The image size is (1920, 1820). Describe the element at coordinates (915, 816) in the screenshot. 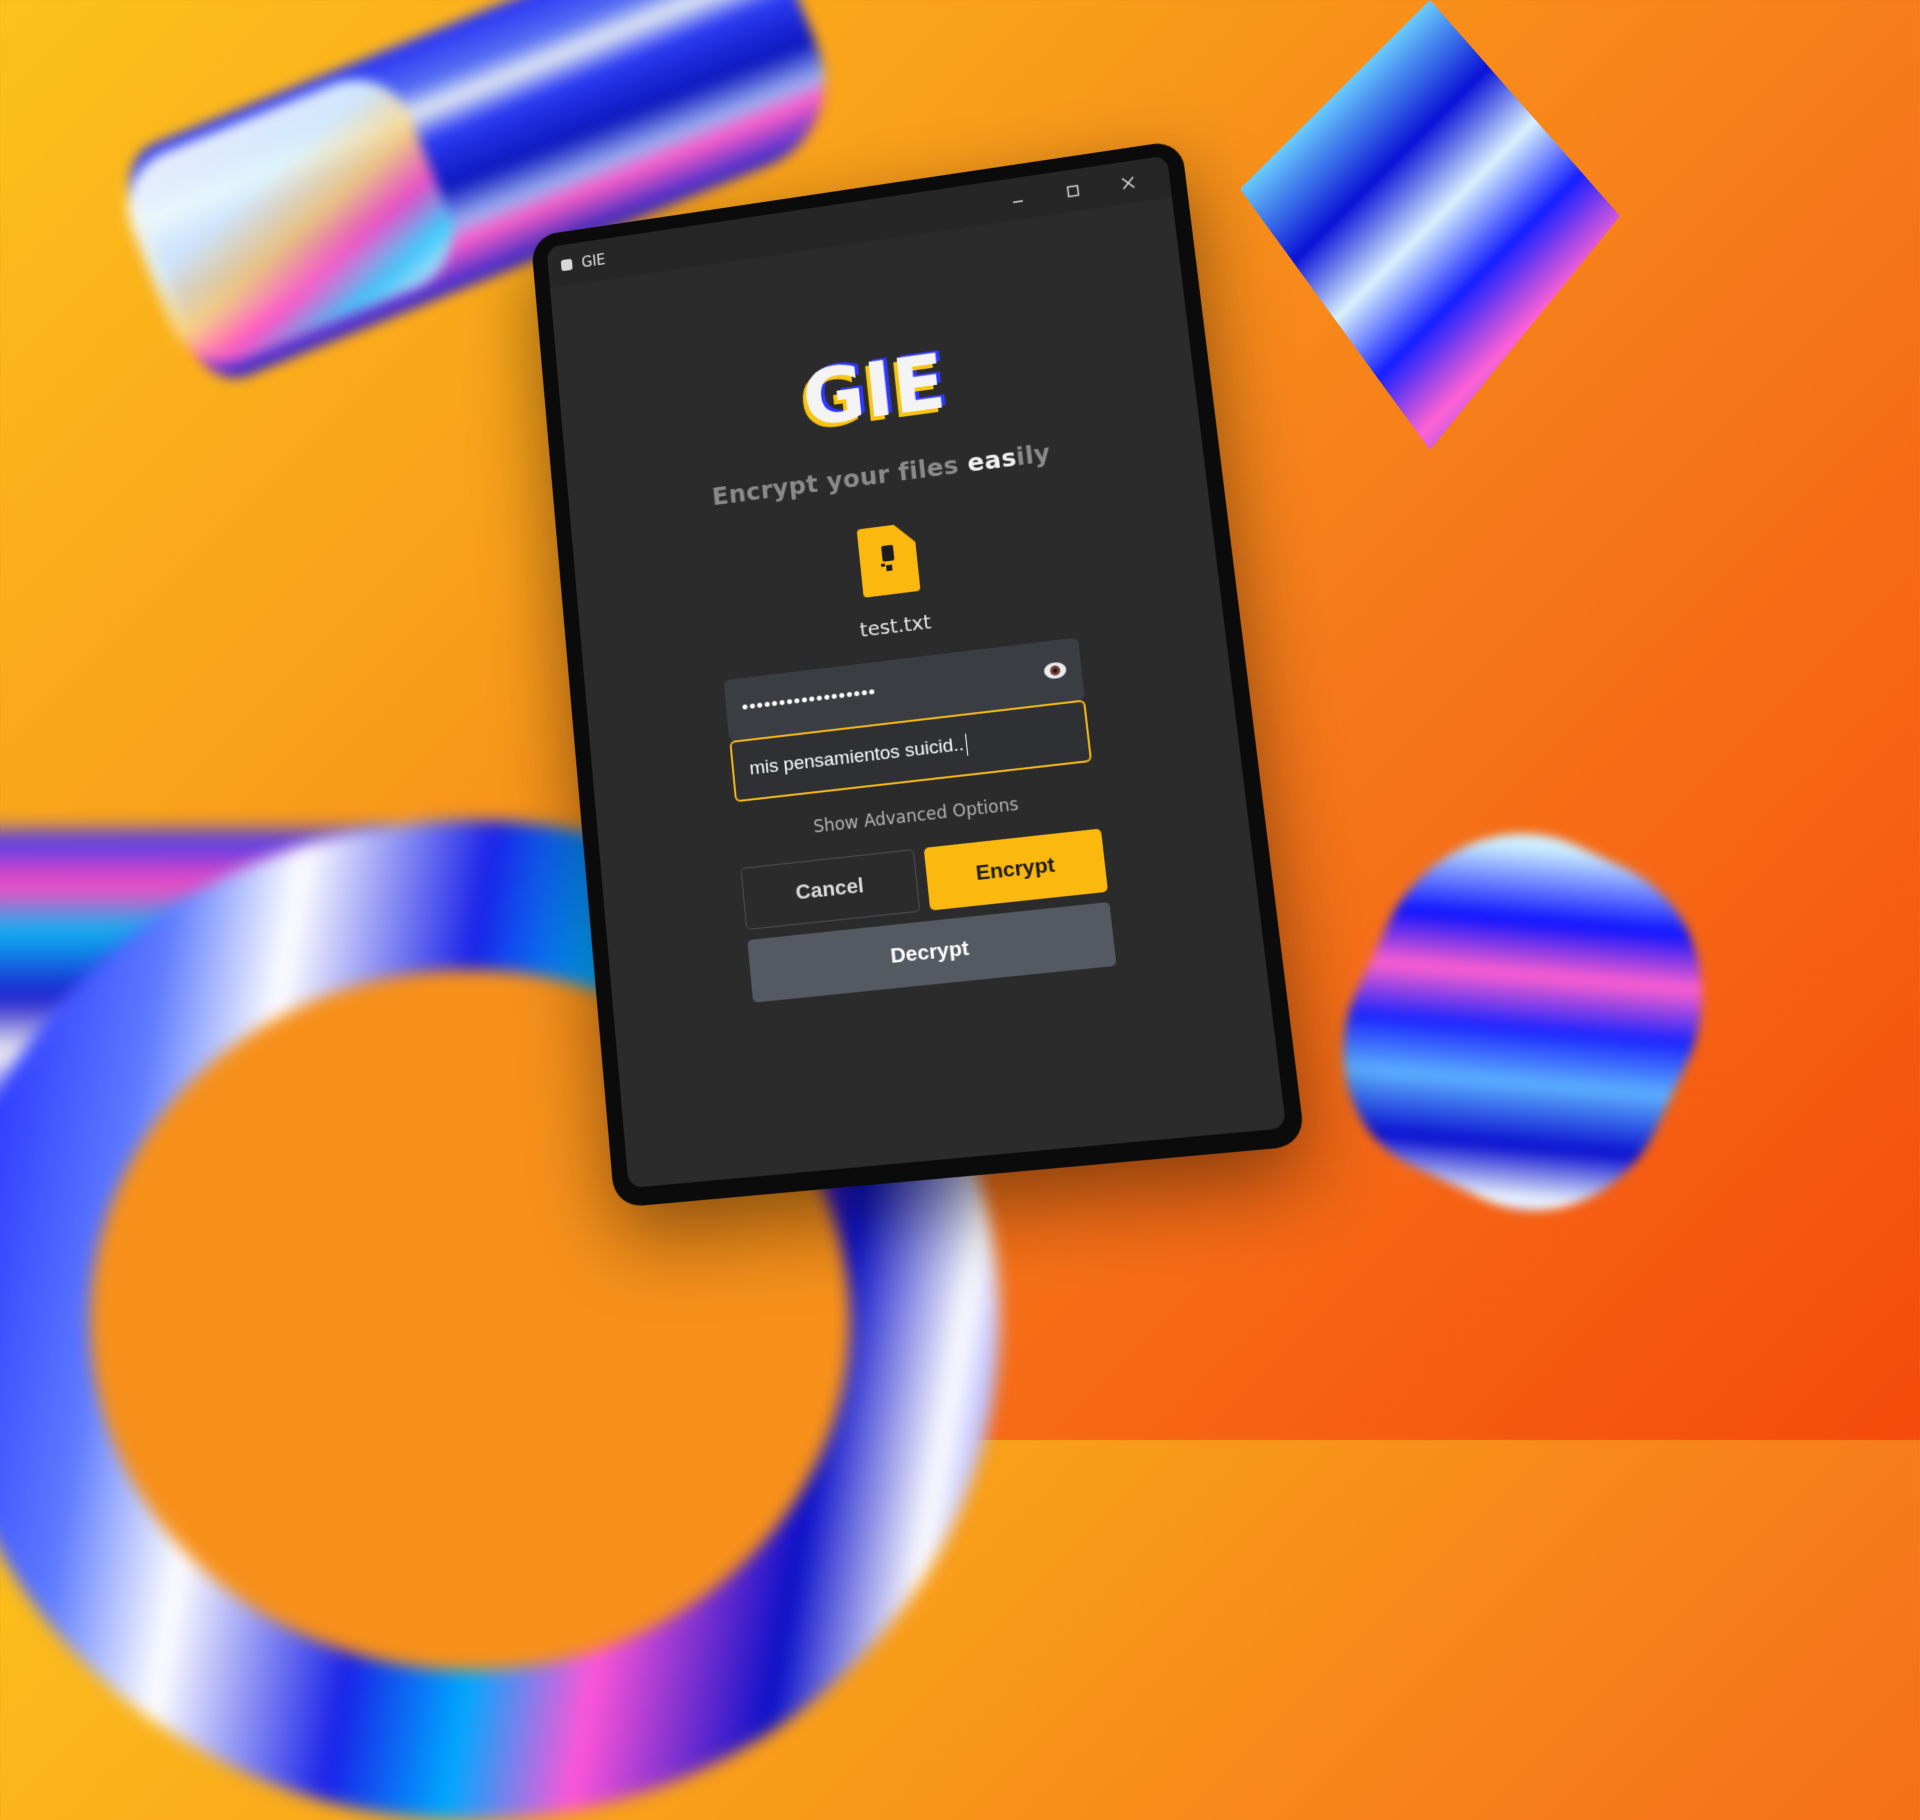

I see `show-advanced-options-link: Show Advanced Options` at that location.